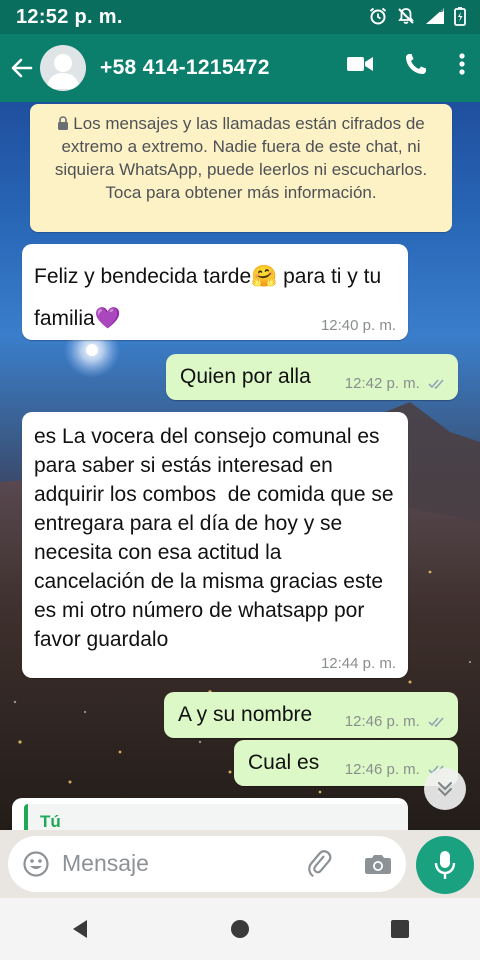  I want to click on more-options-icon, so click(462, 64).